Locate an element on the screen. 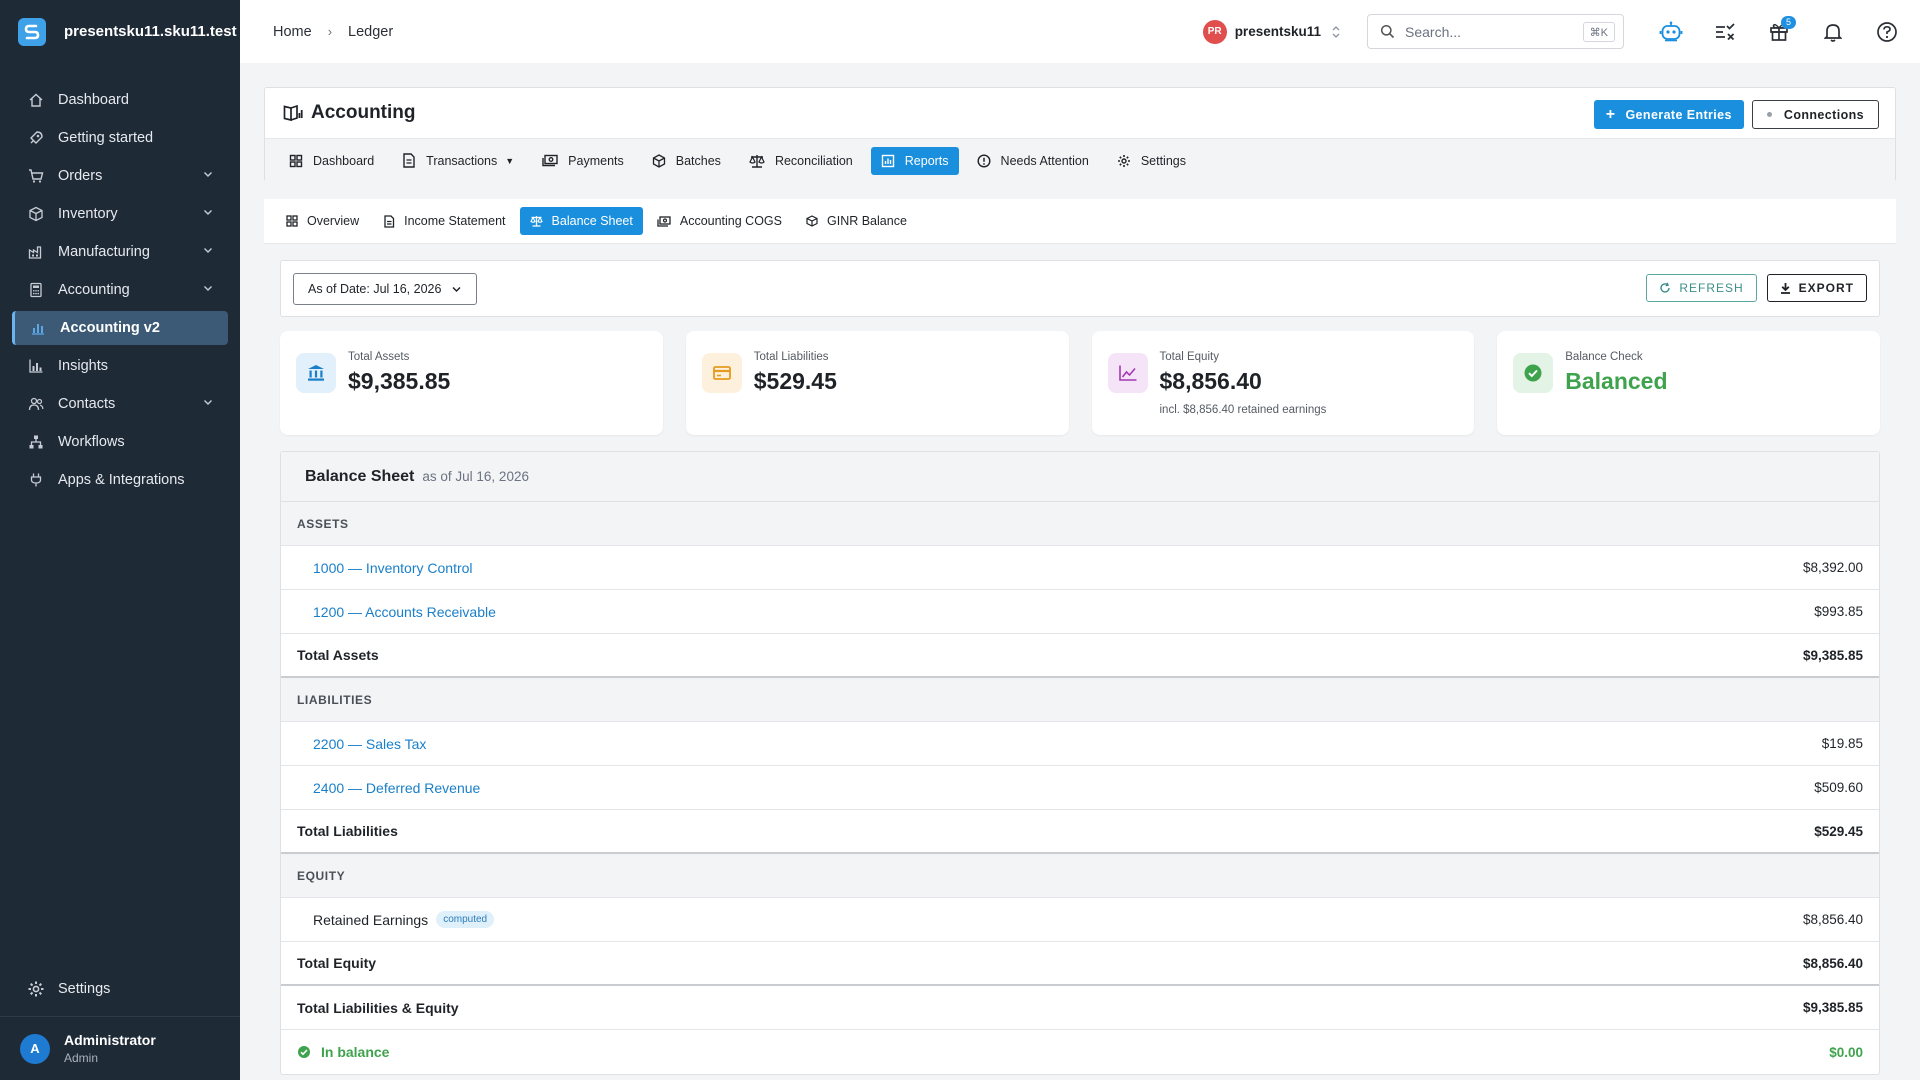 The image size is (1920, 1080). help-button is located at coordinates (1887, 32).